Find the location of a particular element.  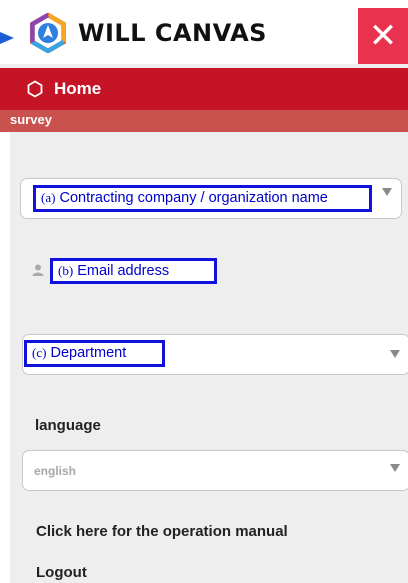

email-address-field: (b) Email address is located at coordinates (133, 271).